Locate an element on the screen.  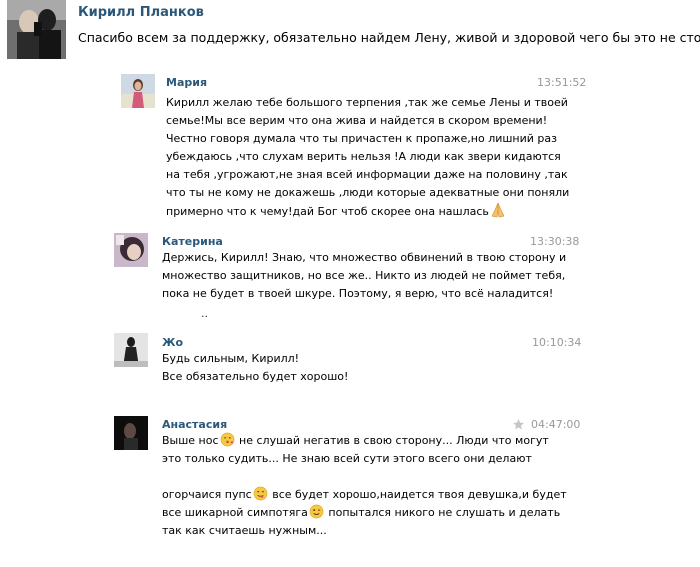
comment-timestamp: 13:30:38 is located at coordinates (555, 241).